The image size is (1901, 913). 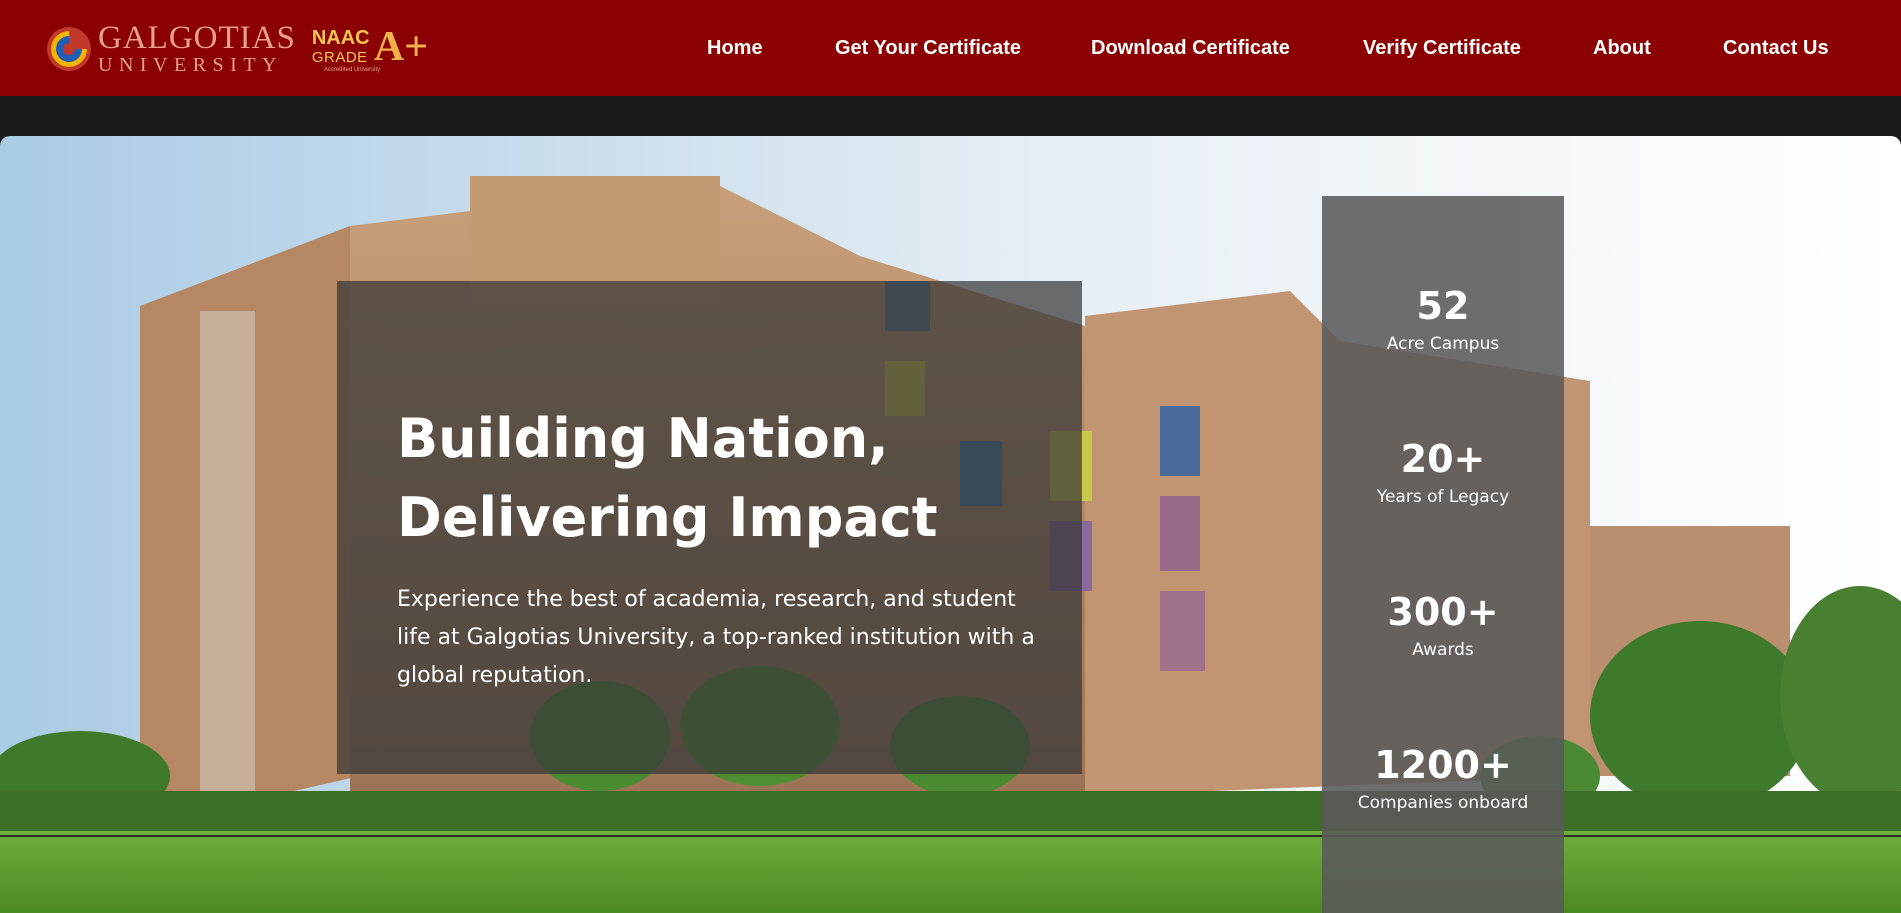 What do you see at coordinates (1443, 650) in the screenshot?
I see `stat-label: Awards` at bounding box center [1443, 650].